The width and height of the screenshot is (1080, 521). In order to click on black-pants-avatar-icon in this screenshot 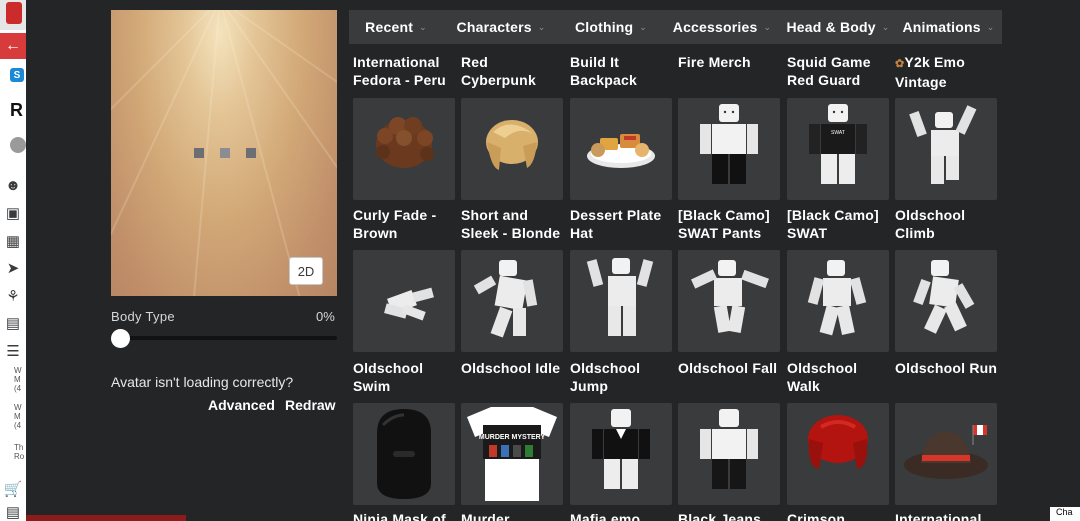, I will do `click(729, 144)`.